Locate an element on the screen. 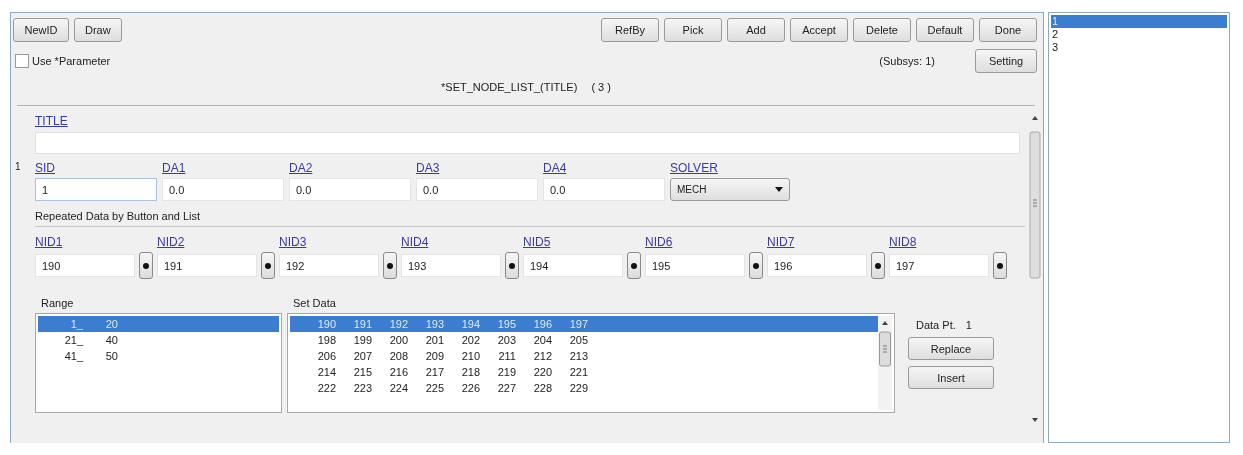 This screenshot has height=455, width=1243. toolbar-button: Delete is located at coordinates (882, 30).